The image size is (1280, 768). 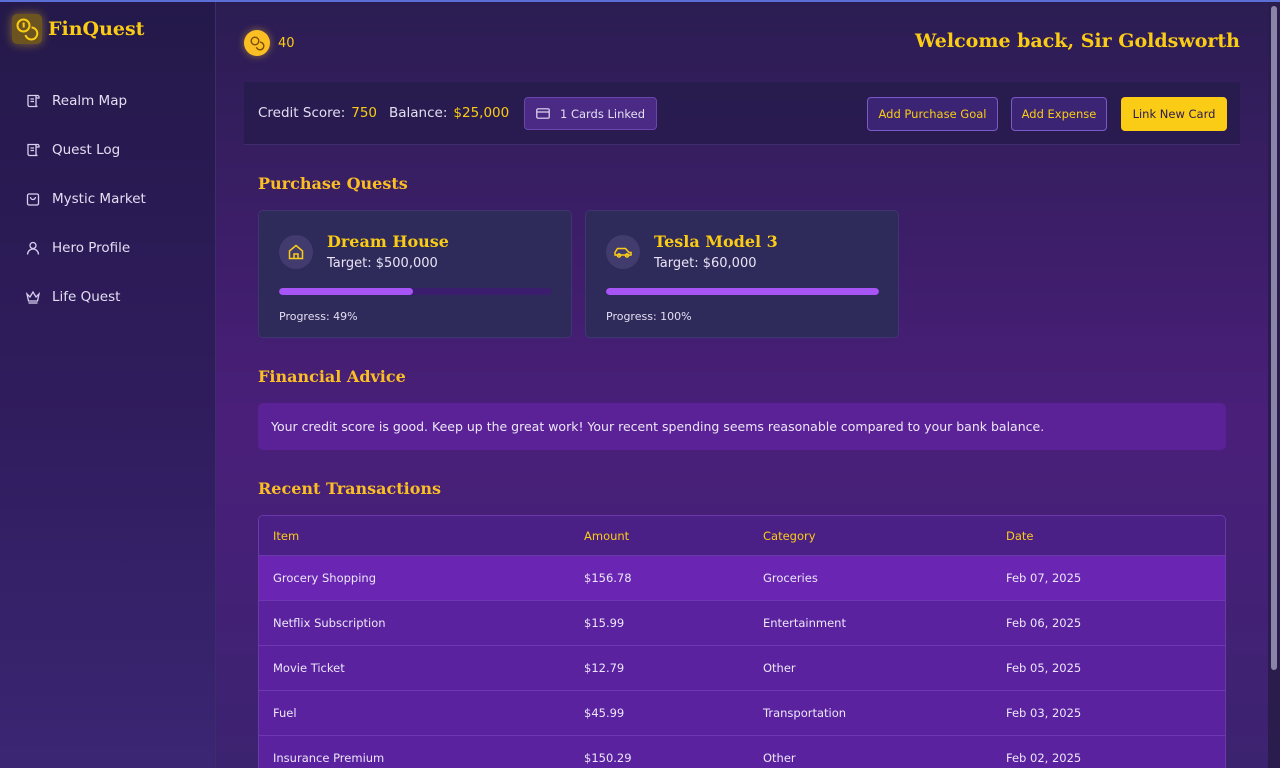 I want to click on user-icon, so click(x=33, y=248).